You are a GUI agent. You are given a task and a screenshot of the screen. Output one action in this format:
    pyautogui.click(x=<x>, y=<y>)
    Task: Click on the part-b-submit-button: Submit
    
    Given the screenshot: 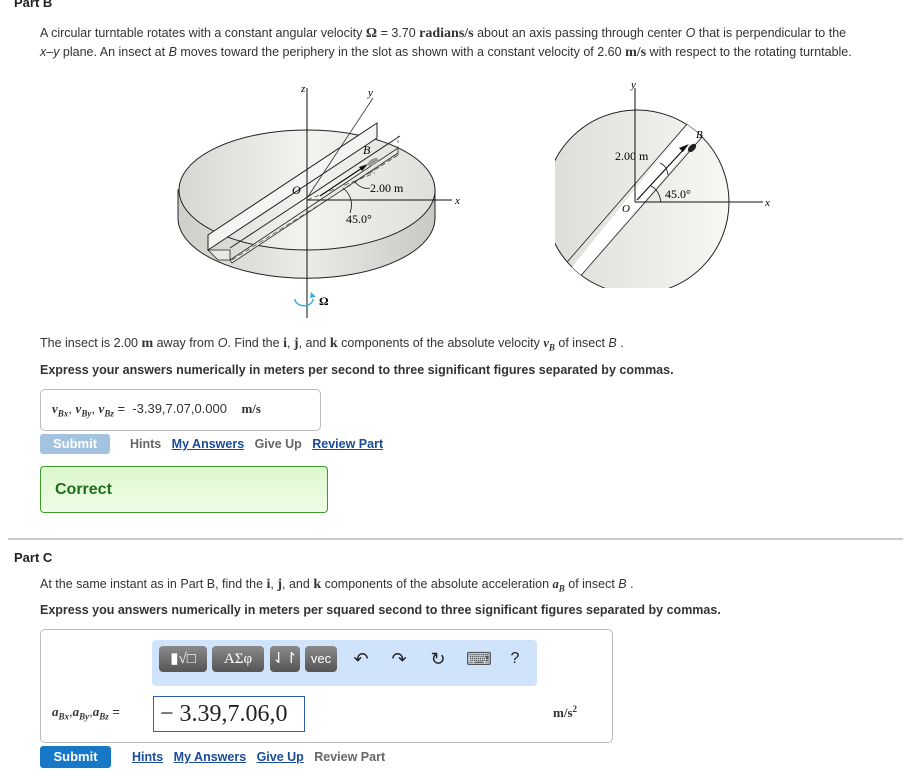 What is the action you would take?
    pyautogui.click(x=75, y=444)
    